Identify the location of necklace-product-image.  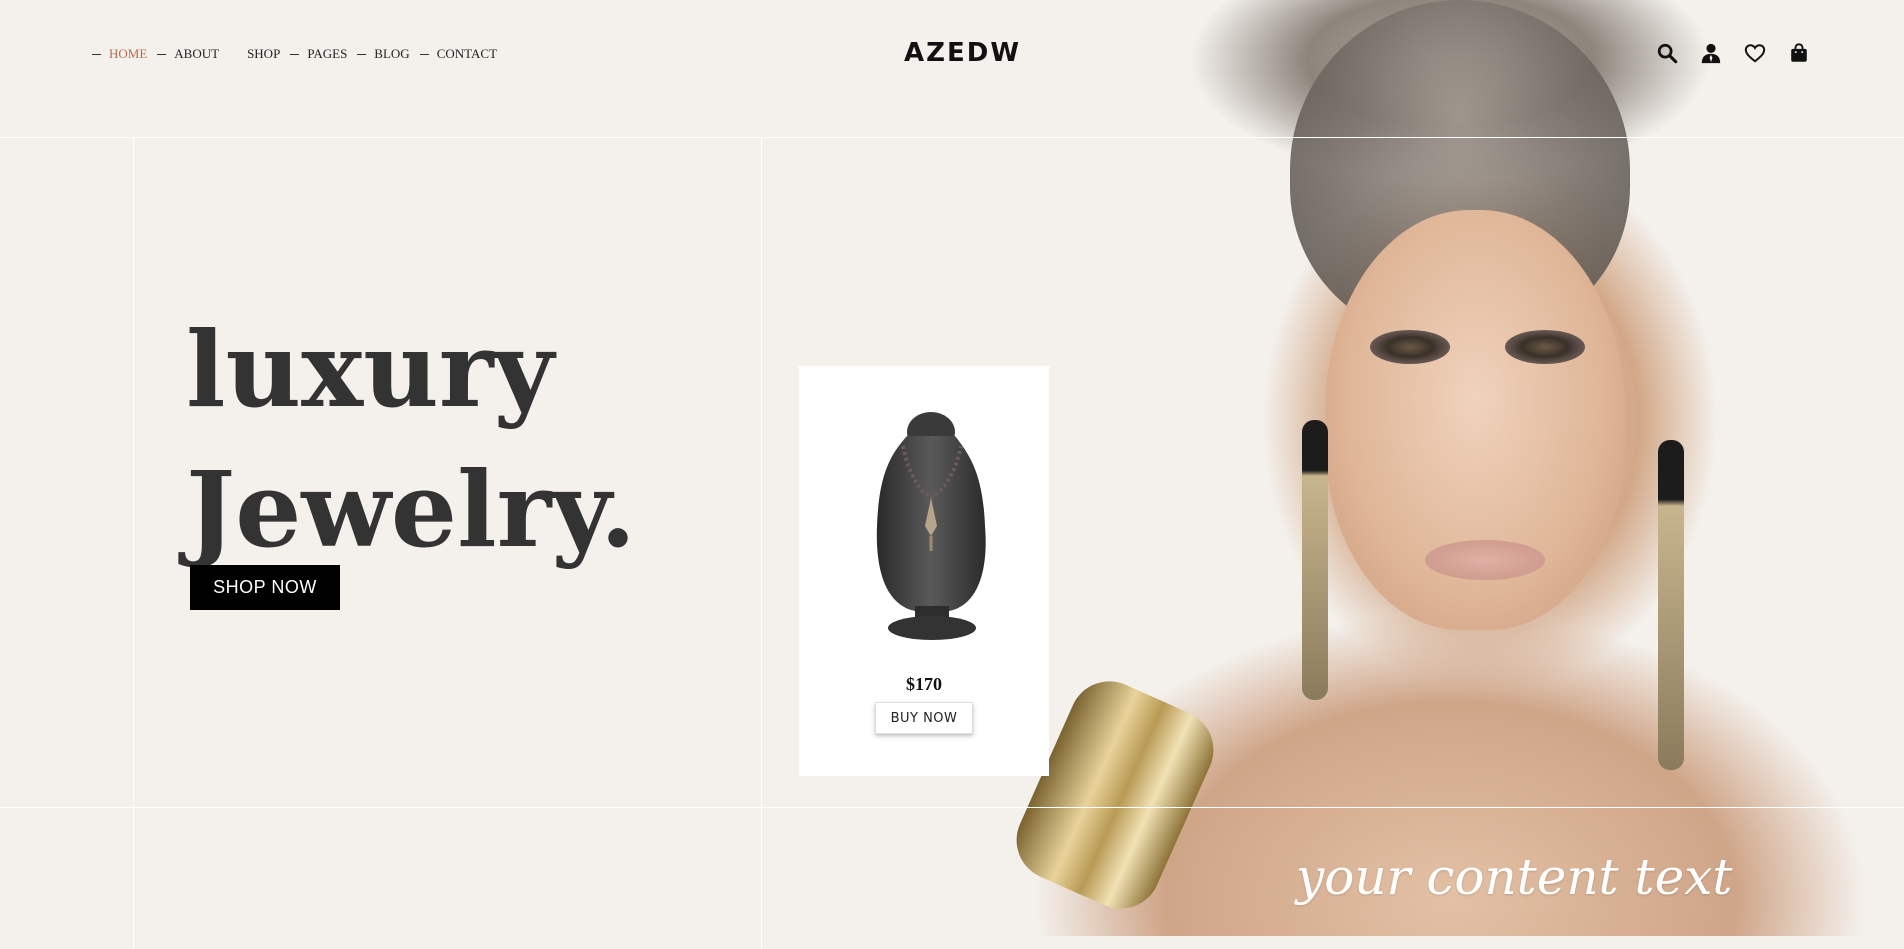
(929, 526).